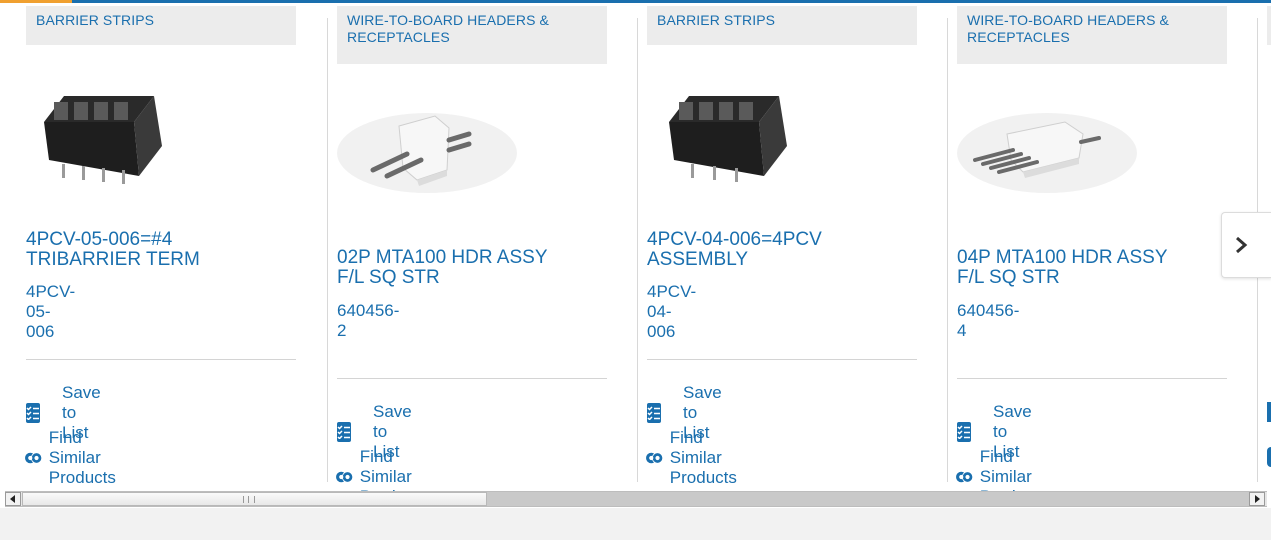  What do you see at coordinates (868, 499) in the screenshot?
I see `scrollbar-track` at bounding box center [868, 499].